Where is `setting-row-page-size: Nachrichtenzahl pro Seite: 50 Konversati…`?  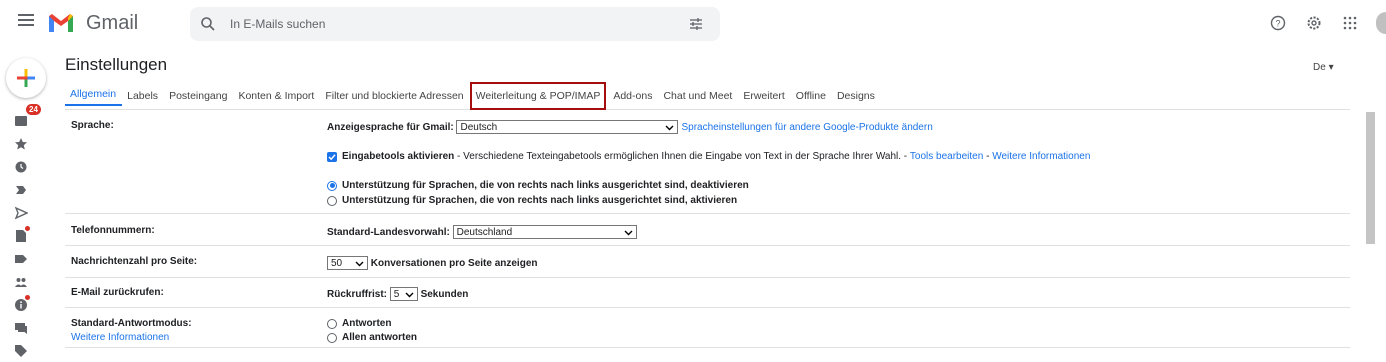
setting-row-page-size: Nachrichtenzahl pro Seite: 50 Konversati… is located at coordinates (707, 262).